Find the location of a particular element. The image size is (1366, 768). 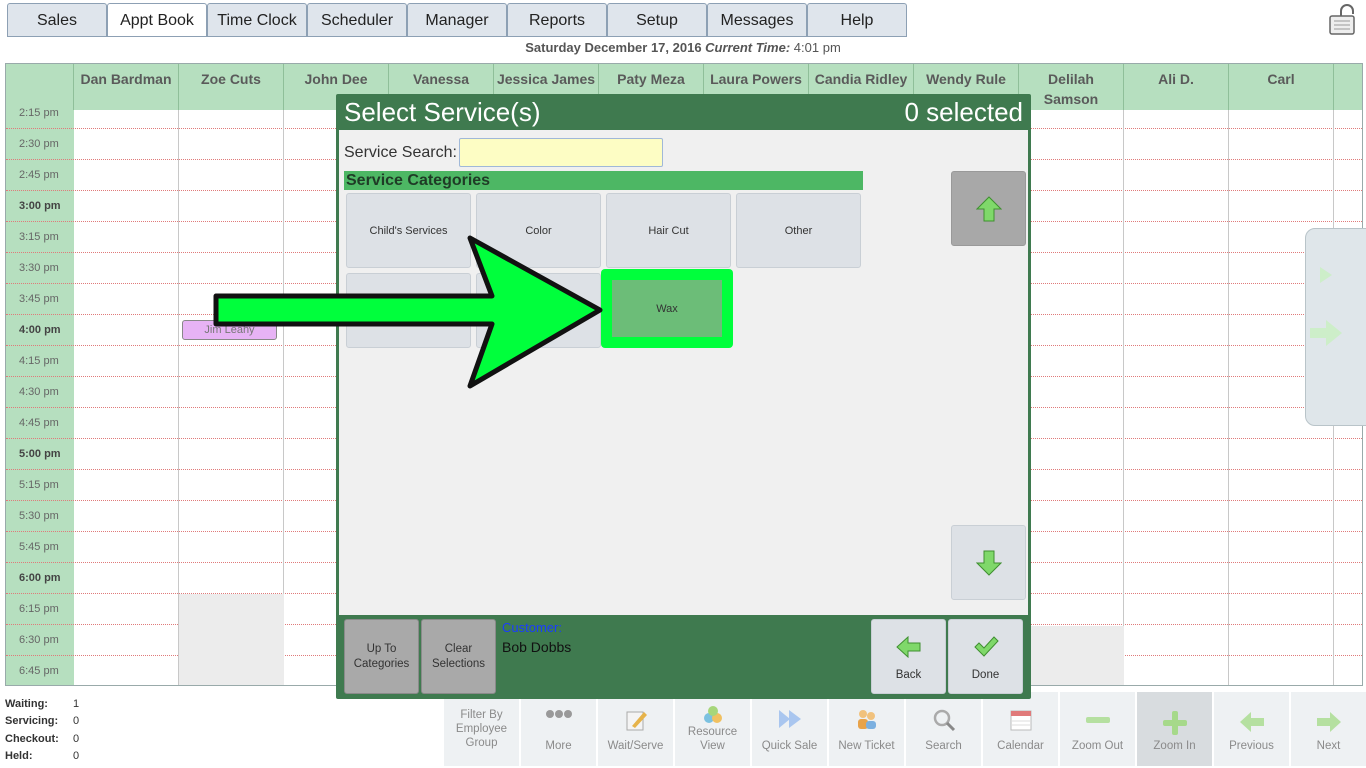

time-slot-label: 6:00 pm is located at coordinates (40, 578).